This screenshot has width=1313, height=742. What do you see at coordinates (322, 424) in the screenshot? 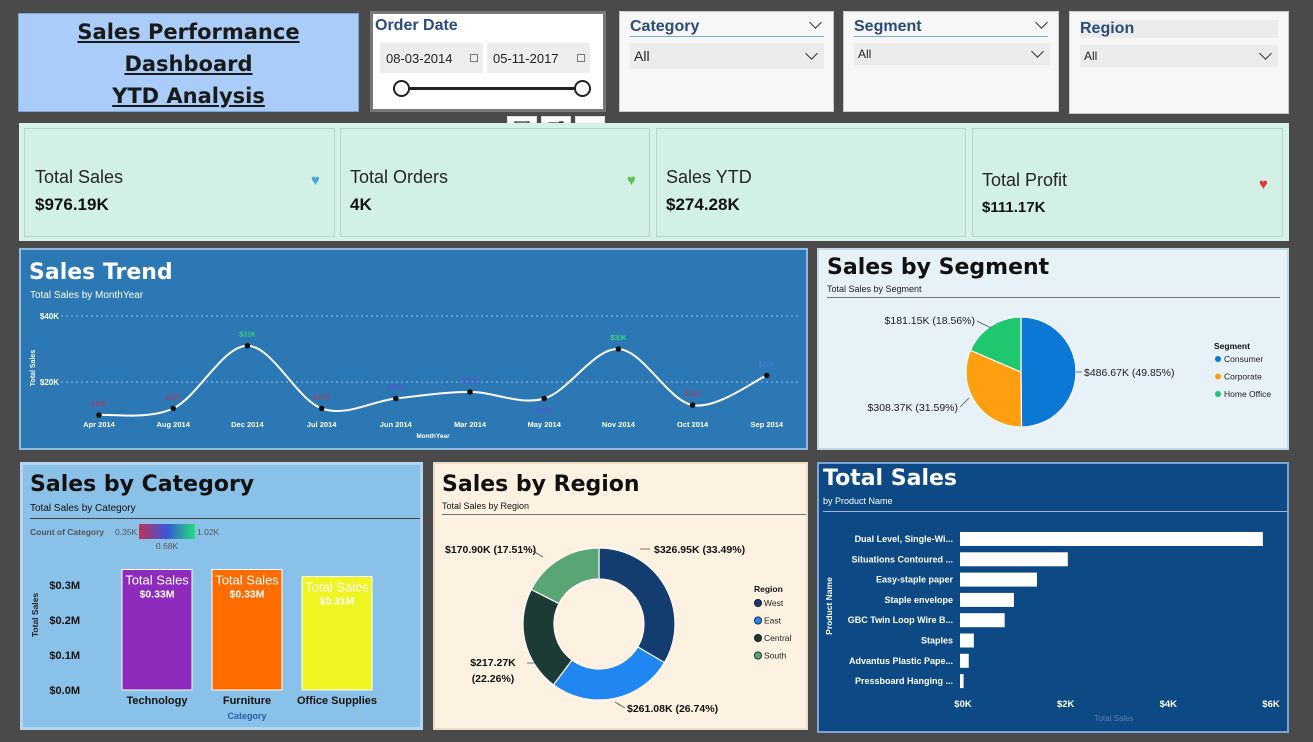
I see `x-tick-label: Jul 2014` at bounding box center [322, 424].